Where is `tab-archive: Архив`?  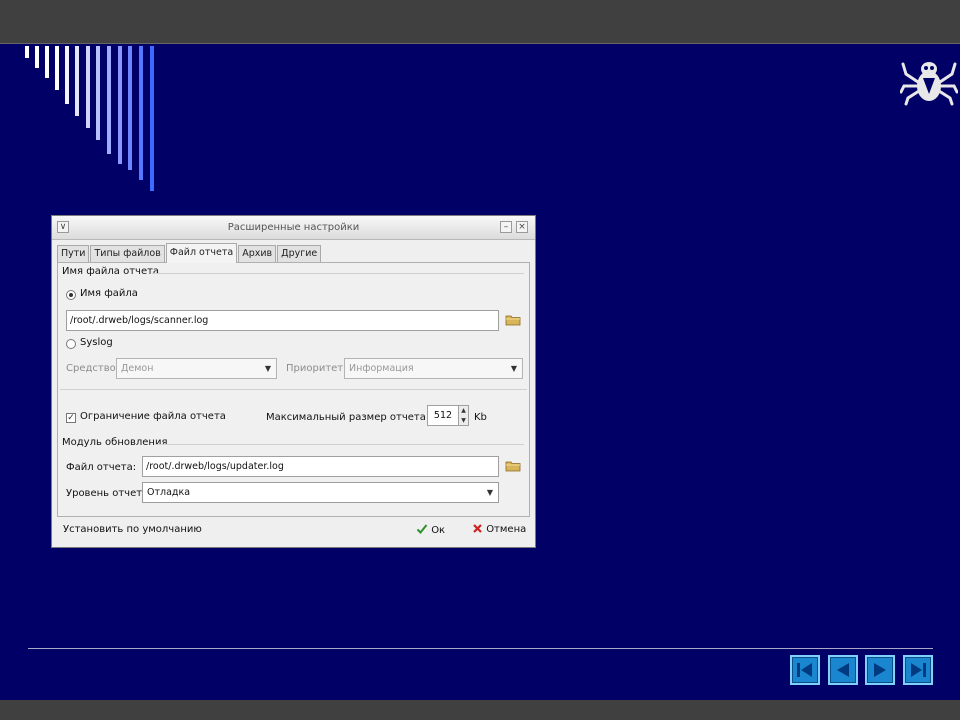 tab-archive: Архив is located at coordinates (257, 254).